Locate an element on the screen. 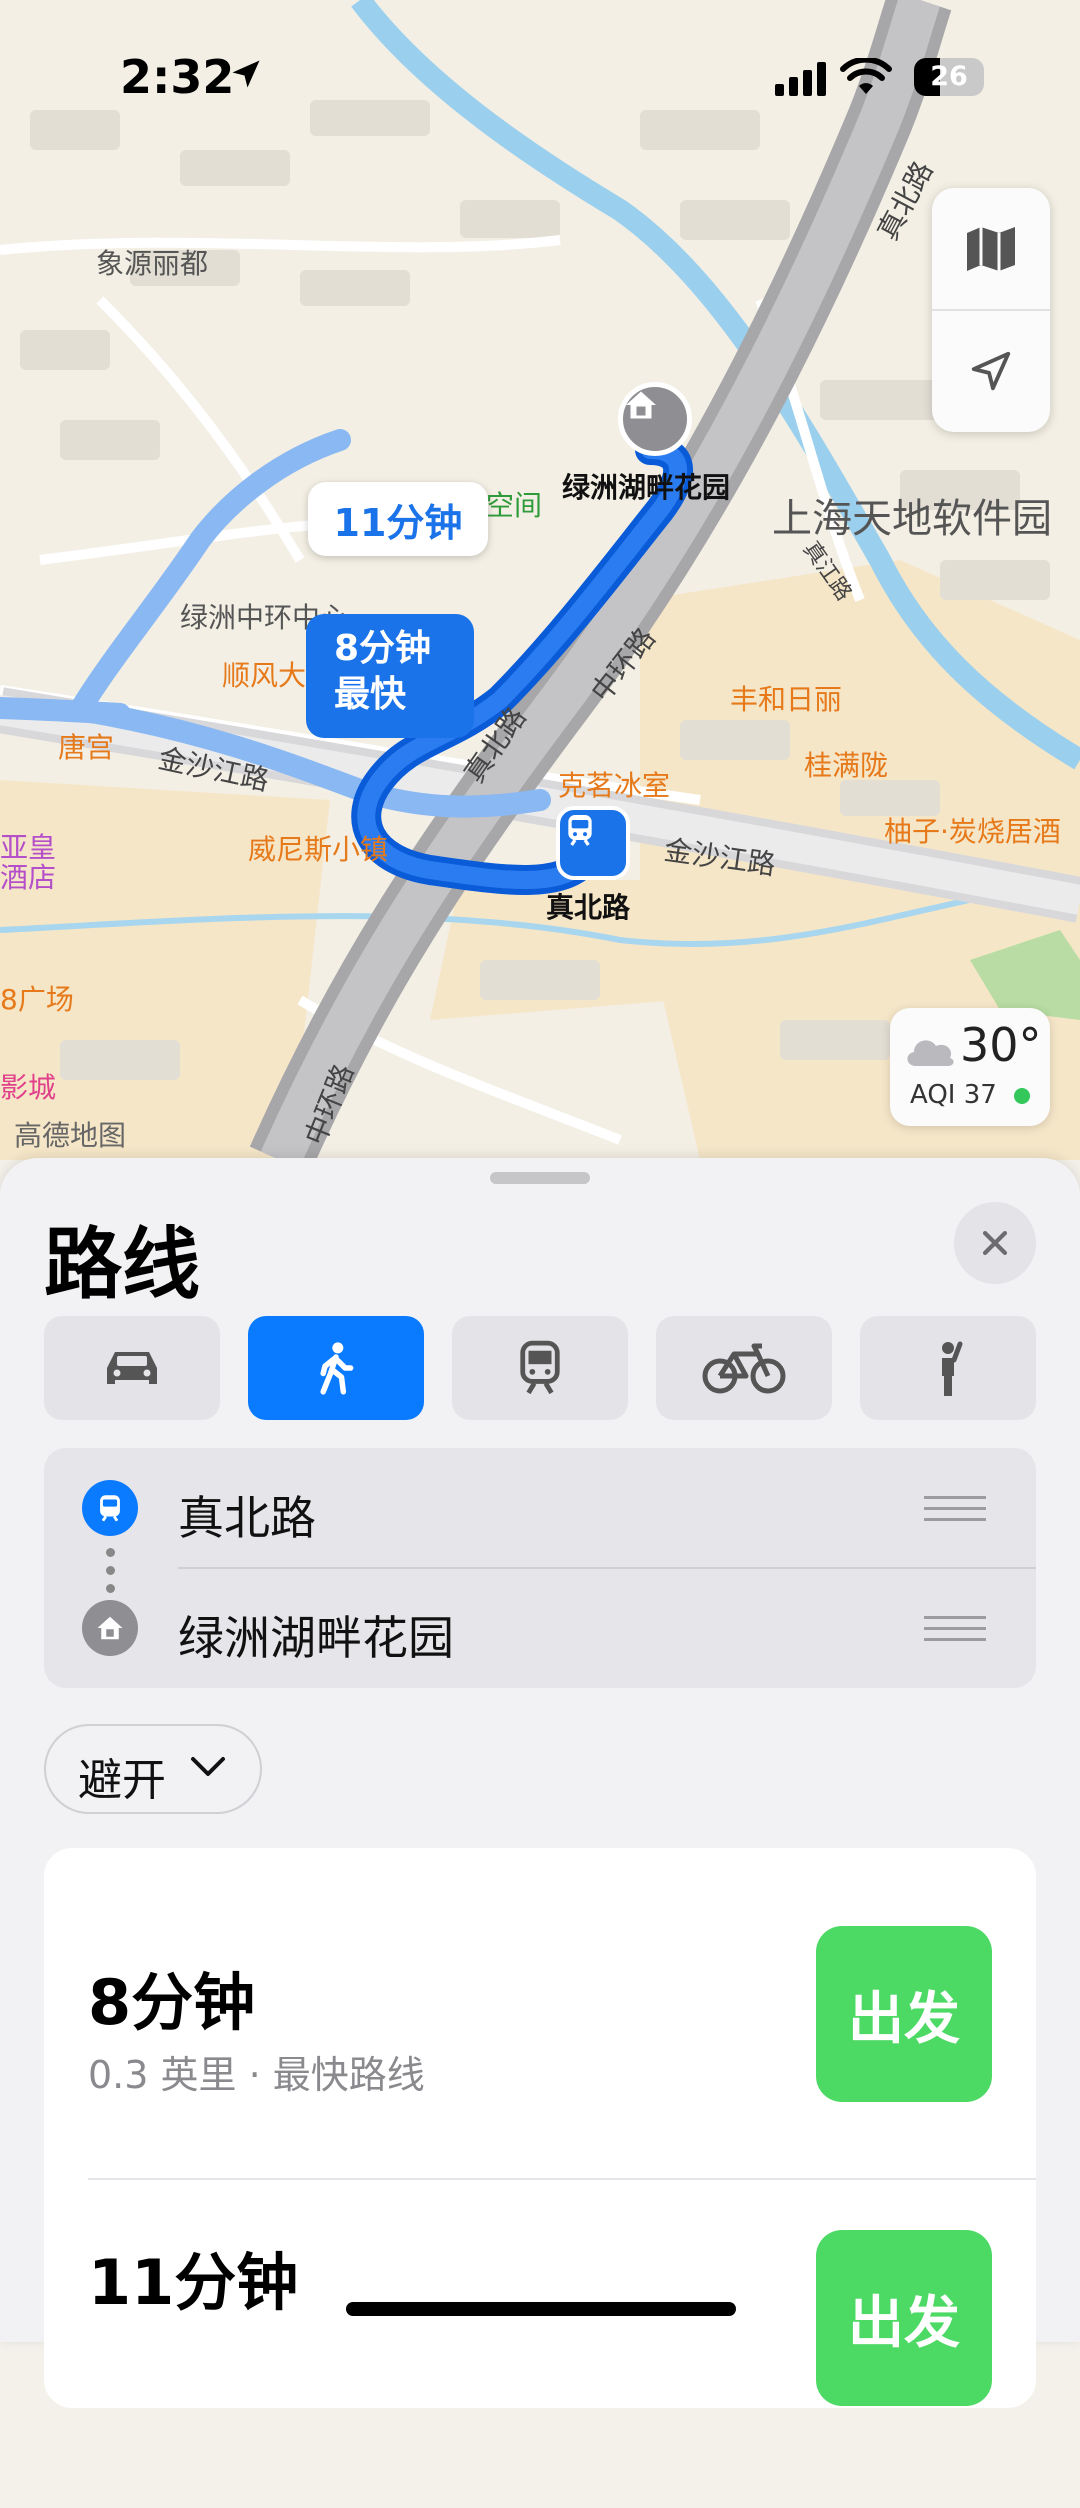  home-icon is located at coordinates (641, 405).